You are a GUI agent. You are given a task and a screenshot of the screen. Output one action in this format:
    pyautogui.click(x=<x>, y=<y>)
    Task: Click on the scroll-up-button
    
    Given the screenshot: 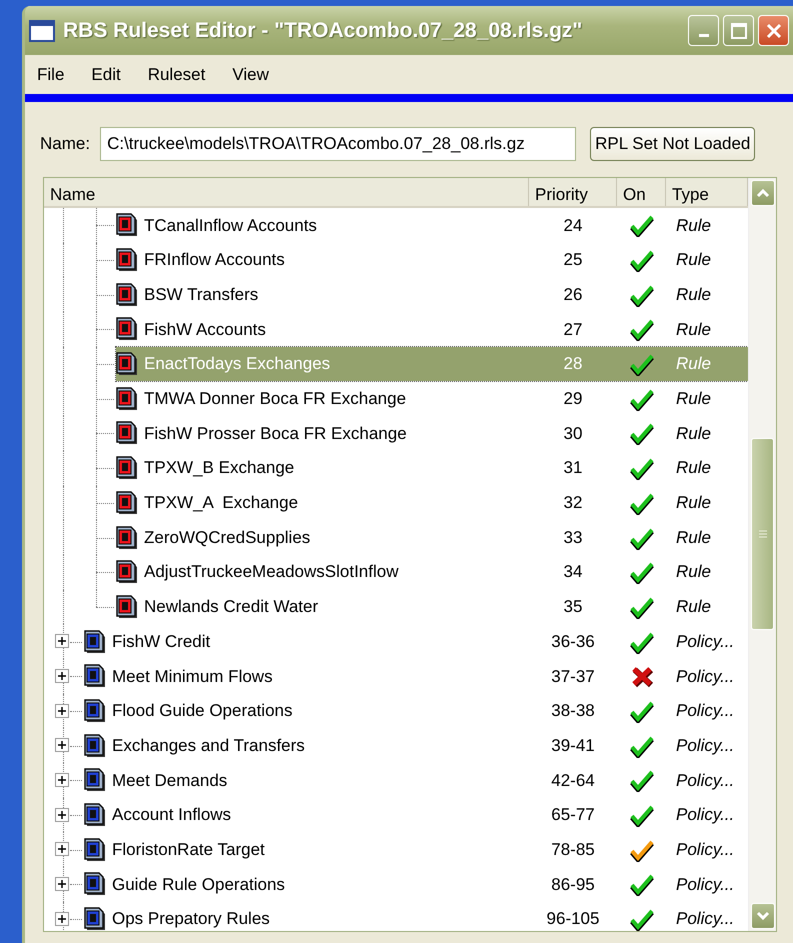 What is the action you would take?
    pyautogui.click(x=763, y=193)
    